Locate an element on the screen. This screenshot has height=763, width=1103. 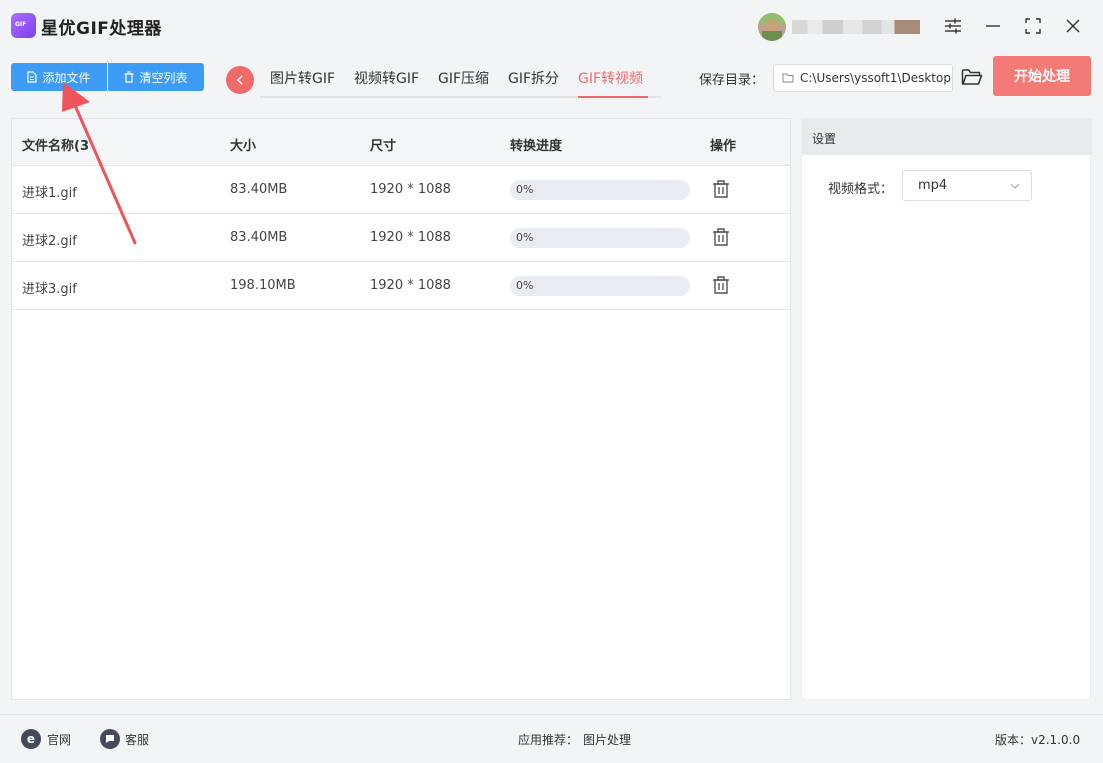
close-icon is located at coordinates (1073, 26).